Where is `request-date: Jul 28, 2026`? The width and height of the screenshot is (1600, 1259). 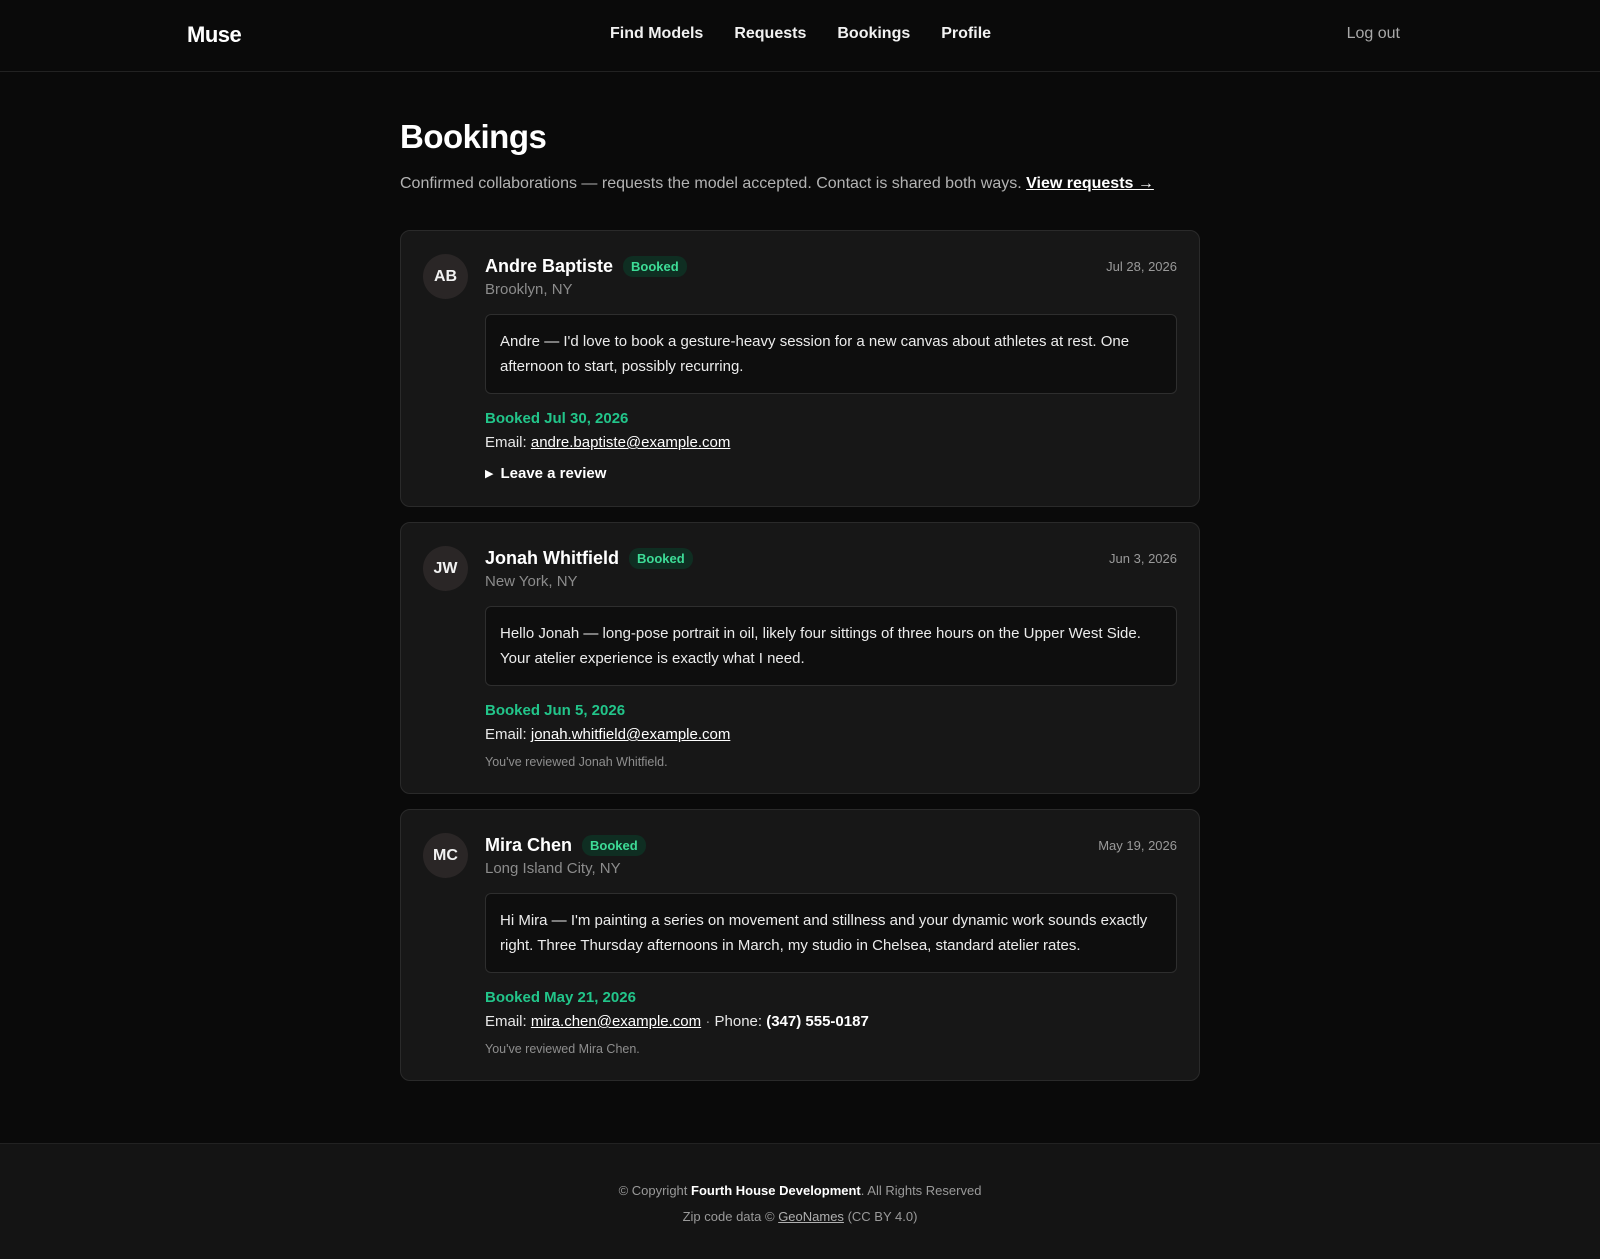 request-date: Jul 28, 2026 is located at coordinates (1141, 266).